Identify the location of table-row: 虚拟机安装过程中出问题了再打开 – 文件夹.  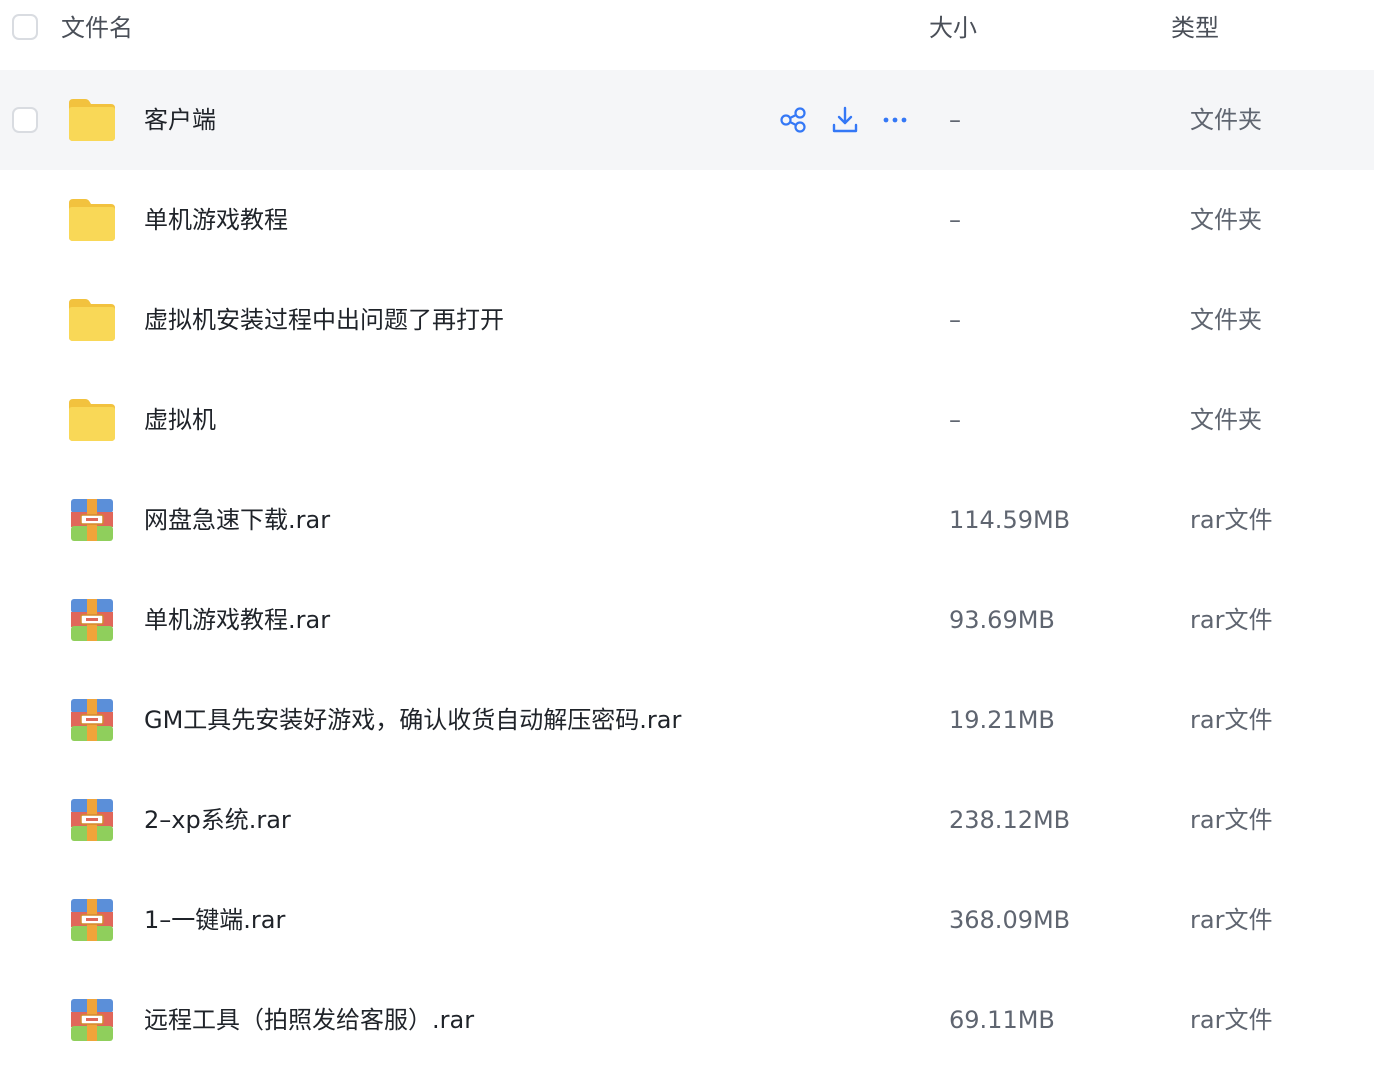
(687, 320).